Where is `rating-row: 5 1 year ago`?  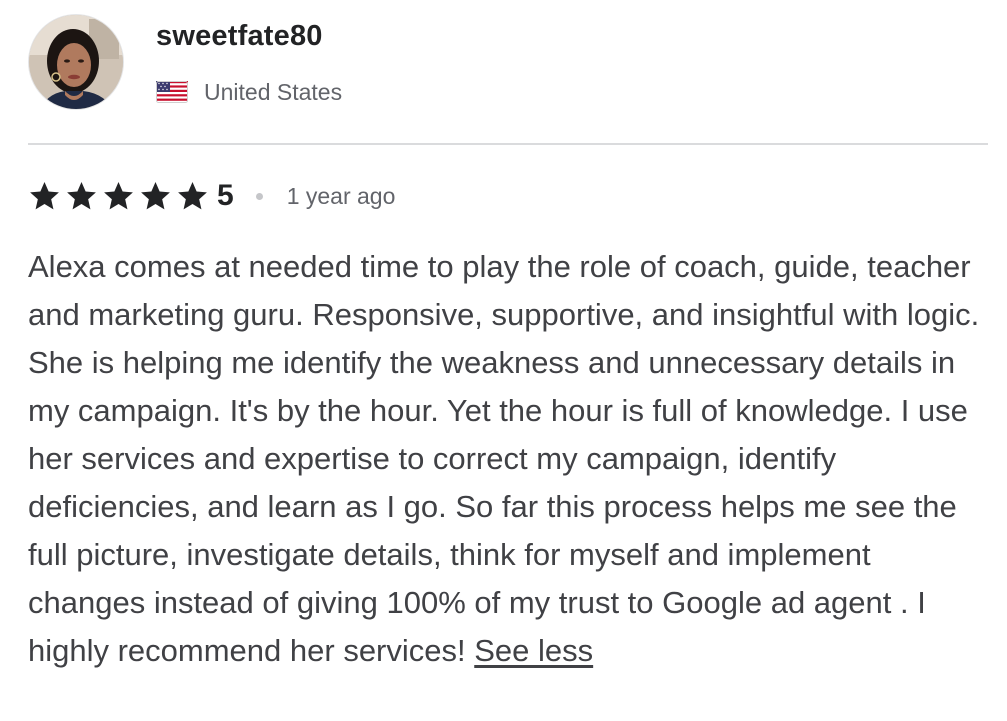
rating-row: 5 1 year ago is located at coordinates (211, 196).